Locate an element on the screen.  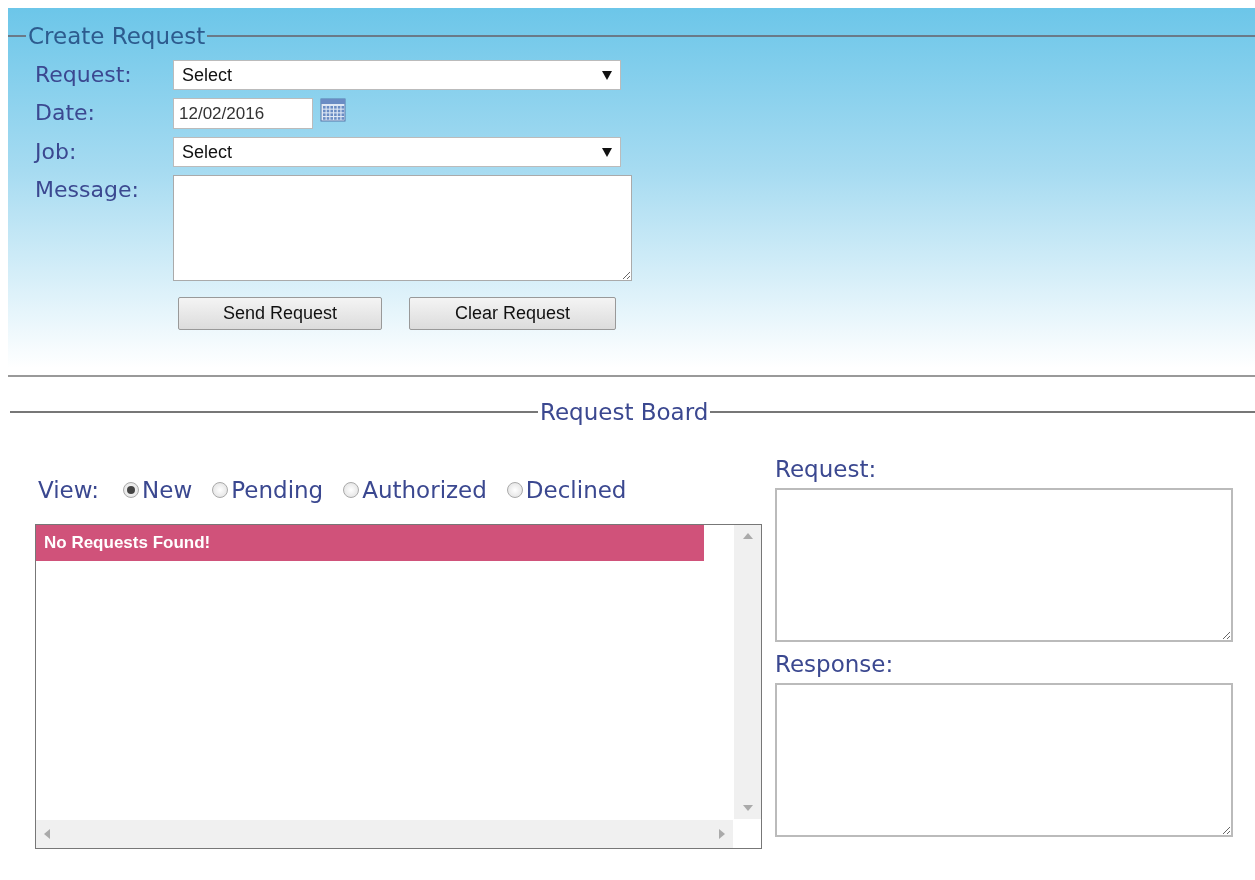
date-field: 12/02/2016 is located at coordinates (243, 113).